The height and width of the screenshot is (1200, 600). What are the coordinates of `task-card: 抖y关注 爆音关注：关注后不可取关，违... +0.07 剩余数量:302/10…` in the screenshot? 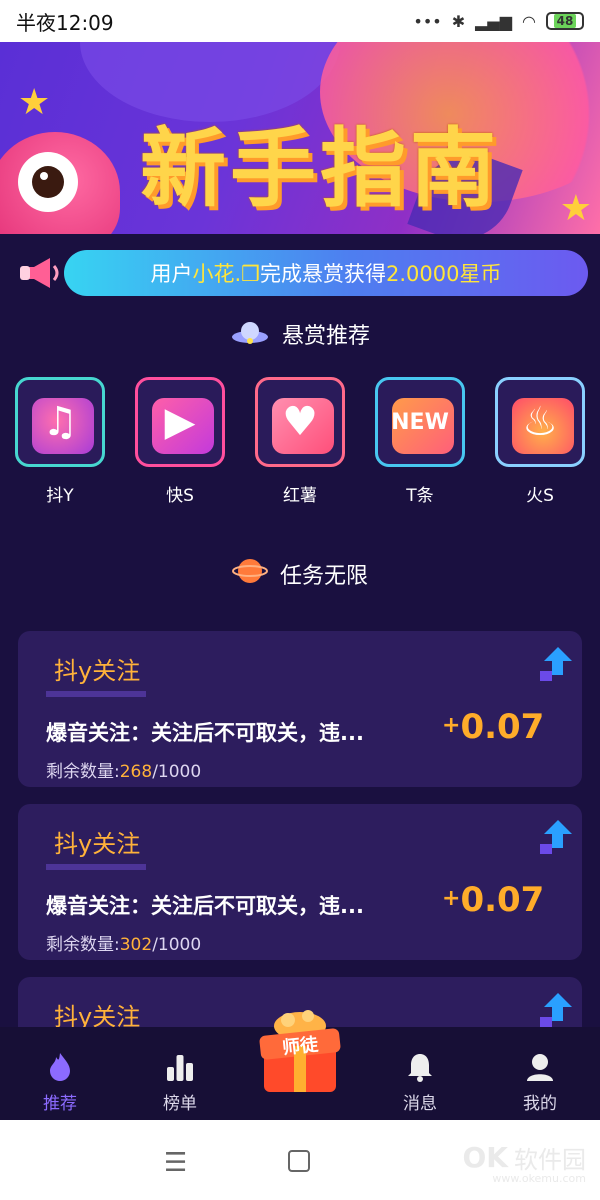 It's located at (300, 882).